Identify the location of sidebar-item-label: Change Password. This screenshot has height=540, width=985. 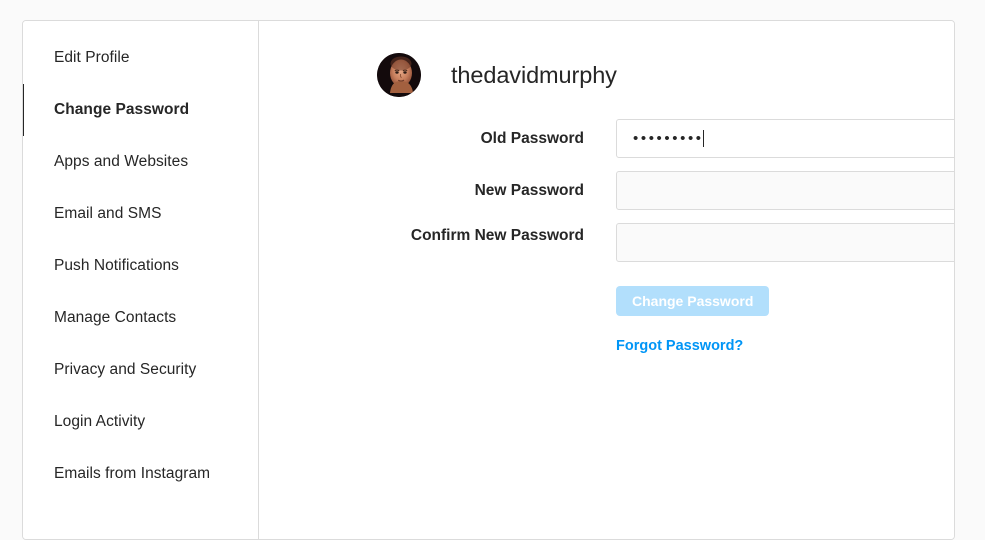
(122, 109).